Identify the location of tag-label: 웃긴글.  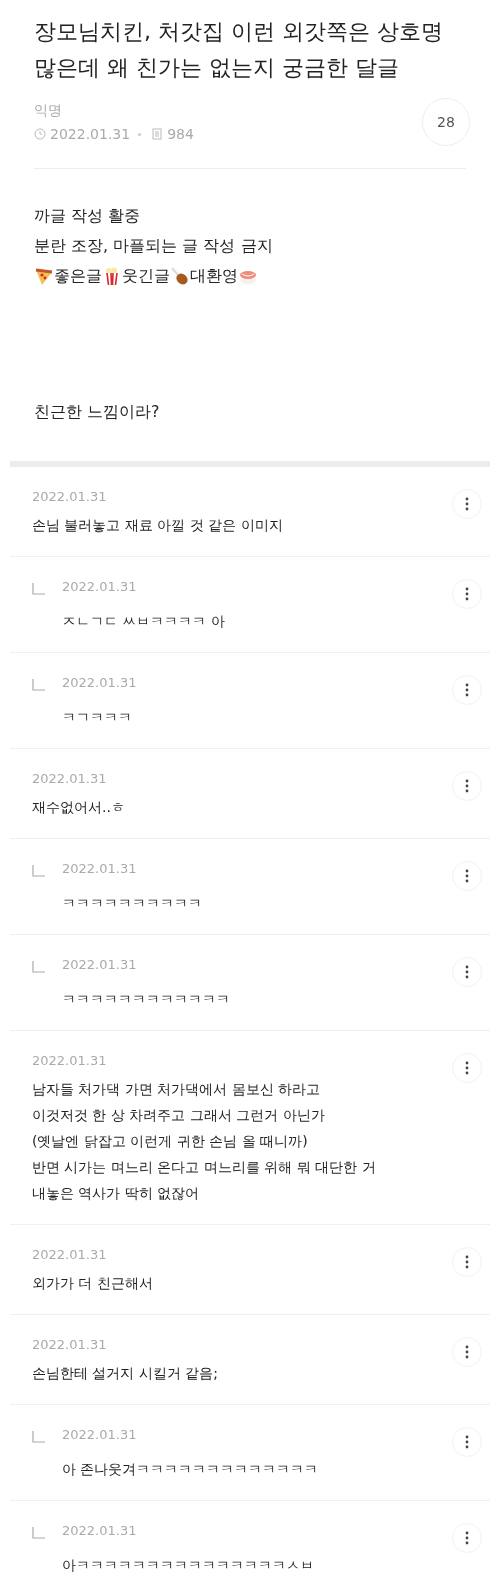
(146, 276).